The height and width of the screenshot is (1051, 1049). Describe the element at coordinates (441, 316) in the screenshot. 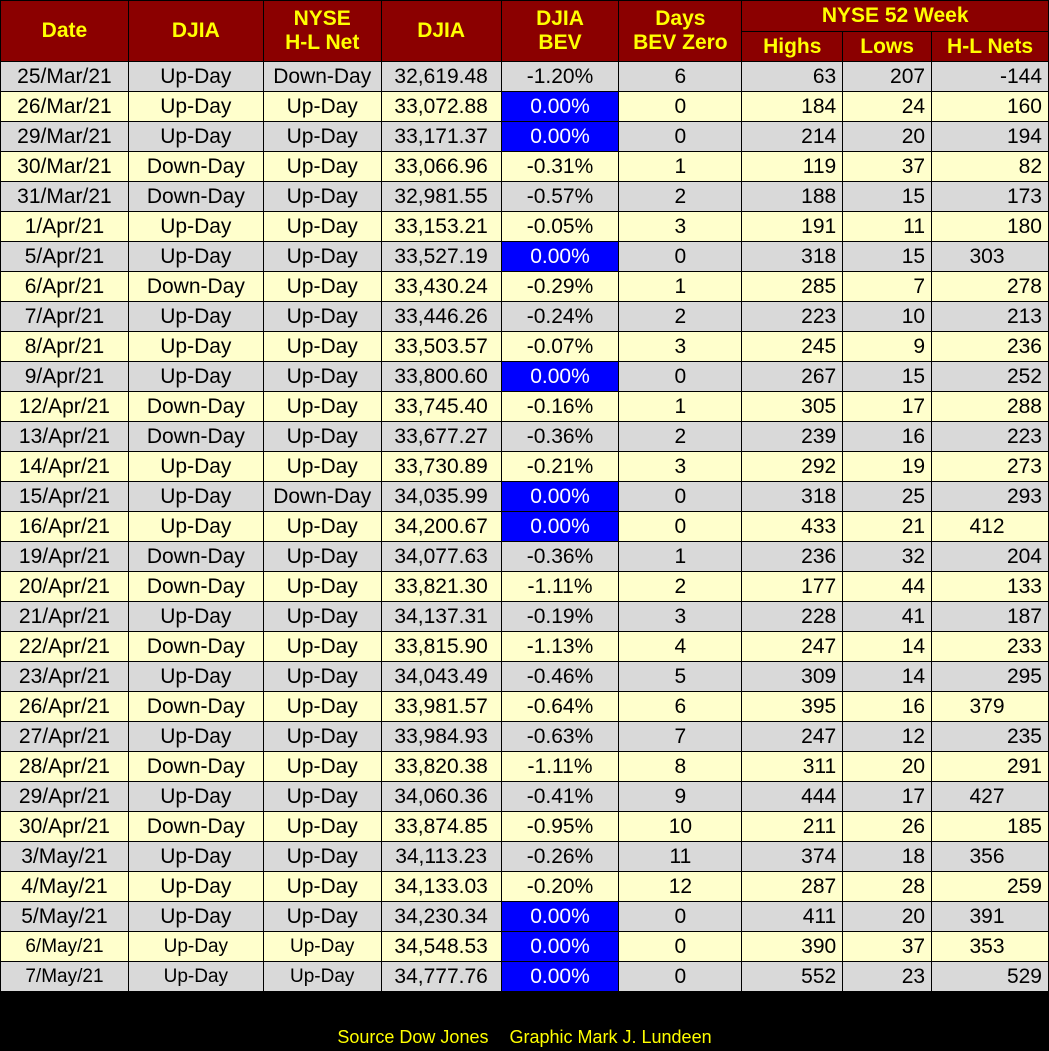

I see `cell-djia-close: 33,446.26` at that location.